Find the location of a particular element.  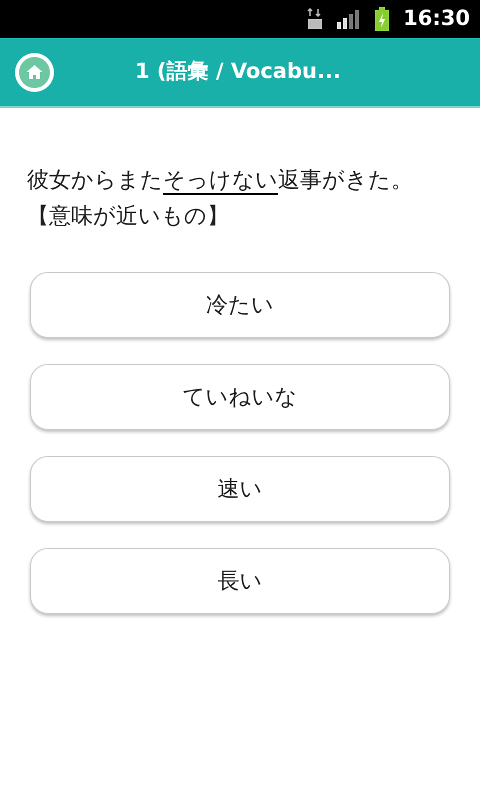

answer-button: 速い is located at coordinates (240, 489).